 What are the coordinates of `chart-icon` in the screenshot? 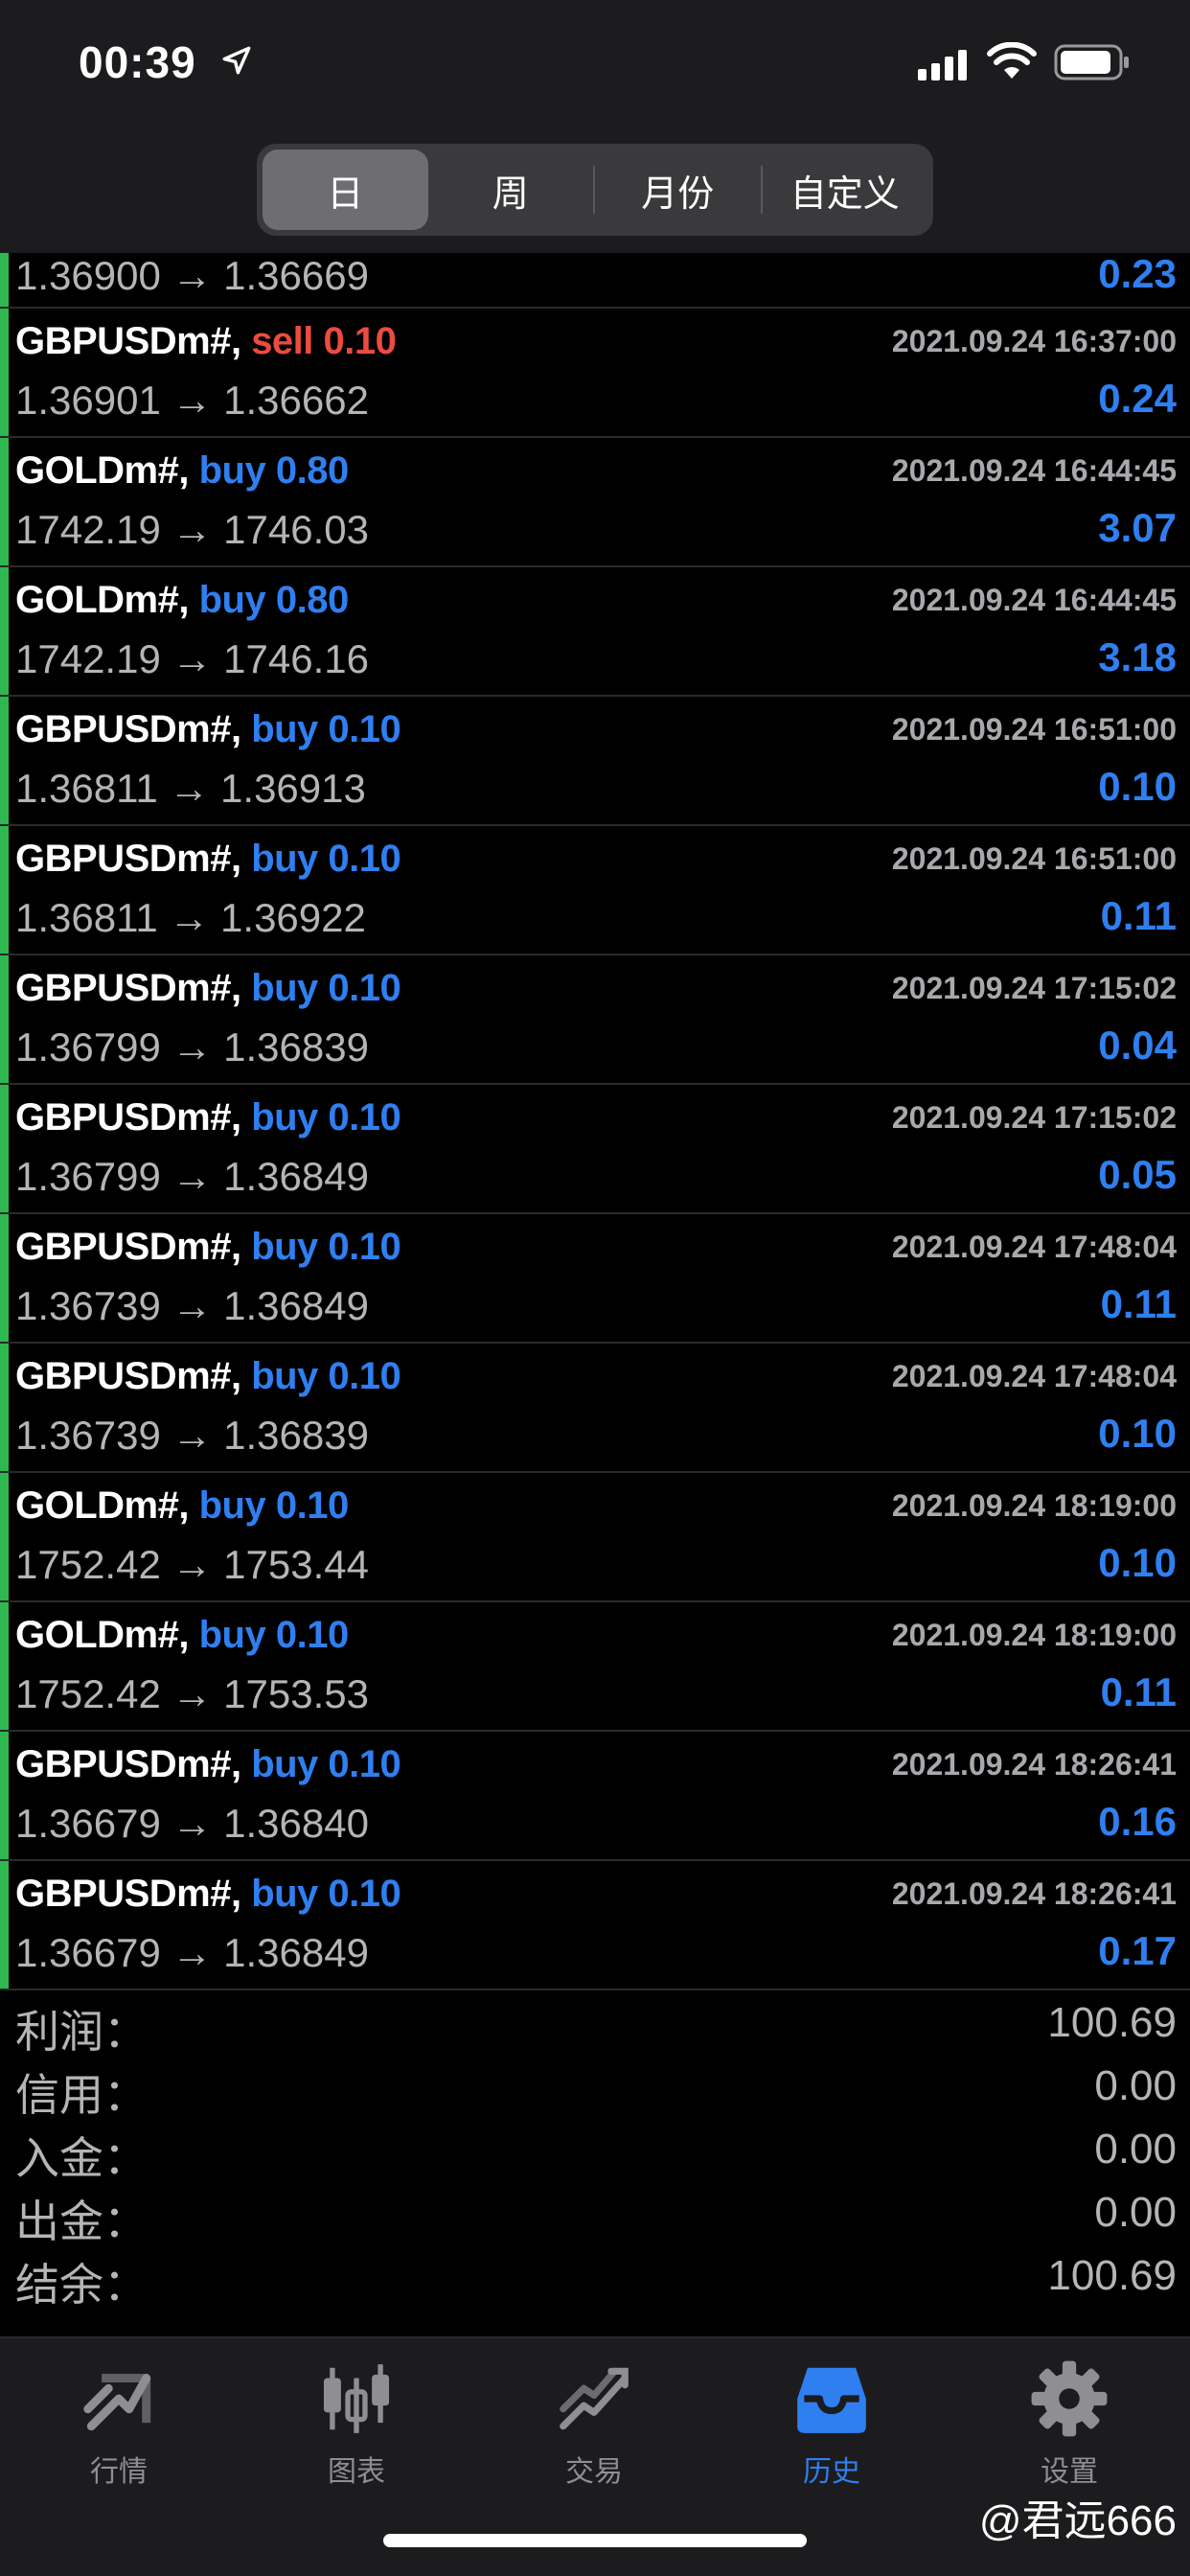 It's located at (357, 2398).